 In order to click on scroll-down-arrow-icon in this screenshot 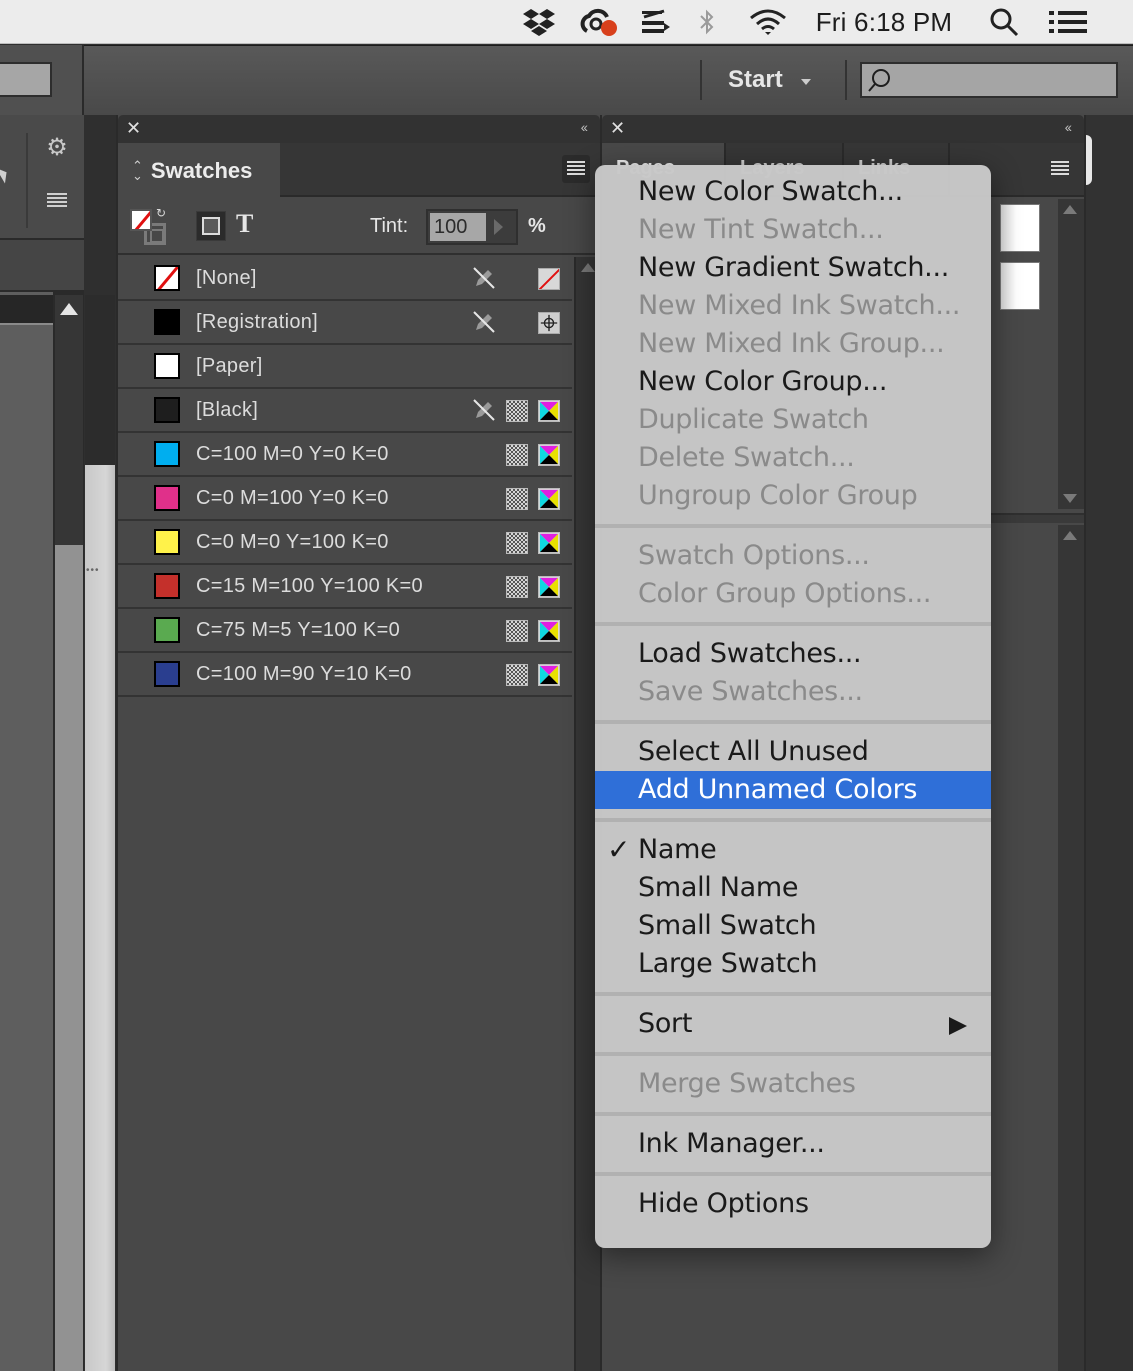, I will do `click(1070, 498)`.